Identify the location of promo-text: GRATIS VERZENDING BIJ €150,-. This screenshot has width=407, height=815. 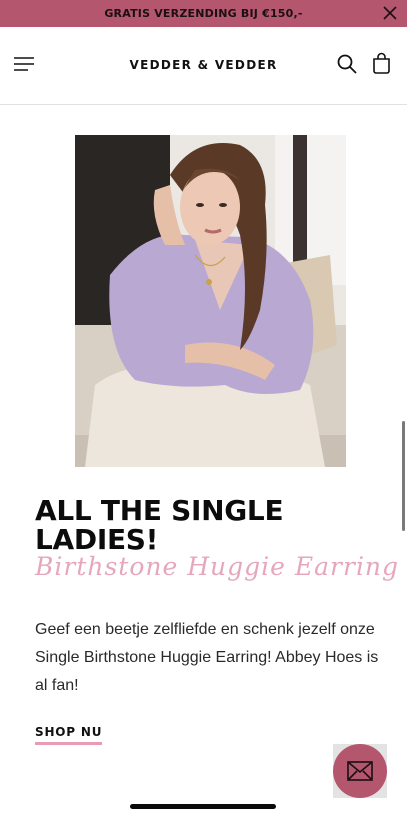
(203, 13).